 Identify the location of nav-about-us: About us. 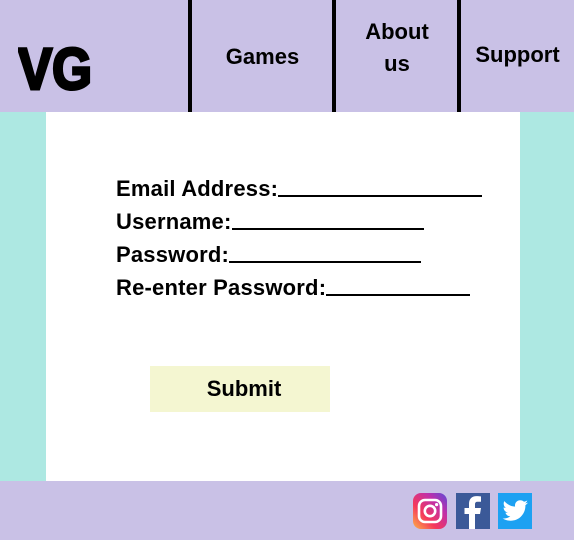
(397, 56).